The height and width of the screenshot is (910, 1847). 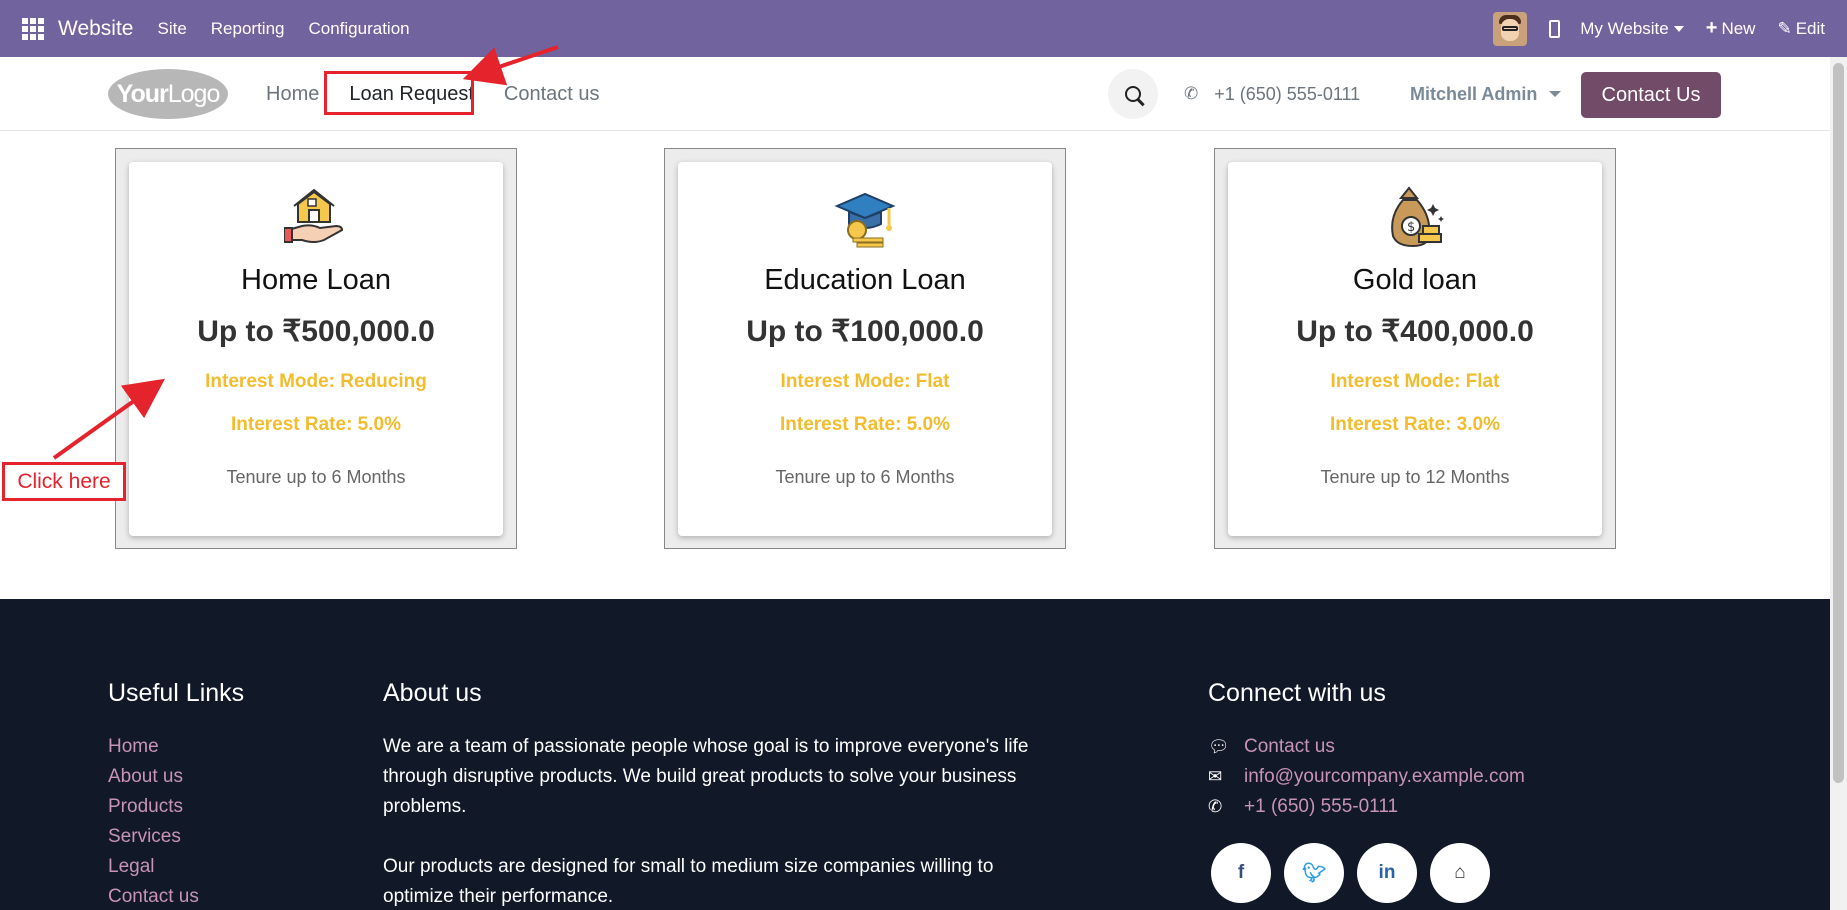 I want to click on search-icon, so click(x=1133, y=94).